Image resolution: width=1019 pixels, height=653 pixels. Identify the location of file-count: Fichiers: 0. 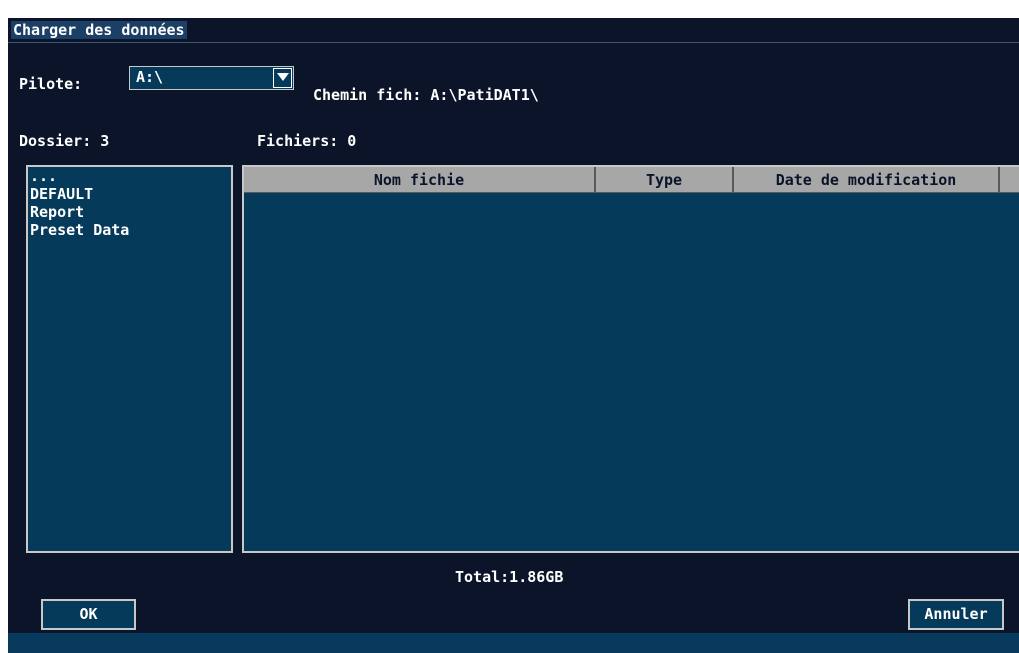
(307, 141).